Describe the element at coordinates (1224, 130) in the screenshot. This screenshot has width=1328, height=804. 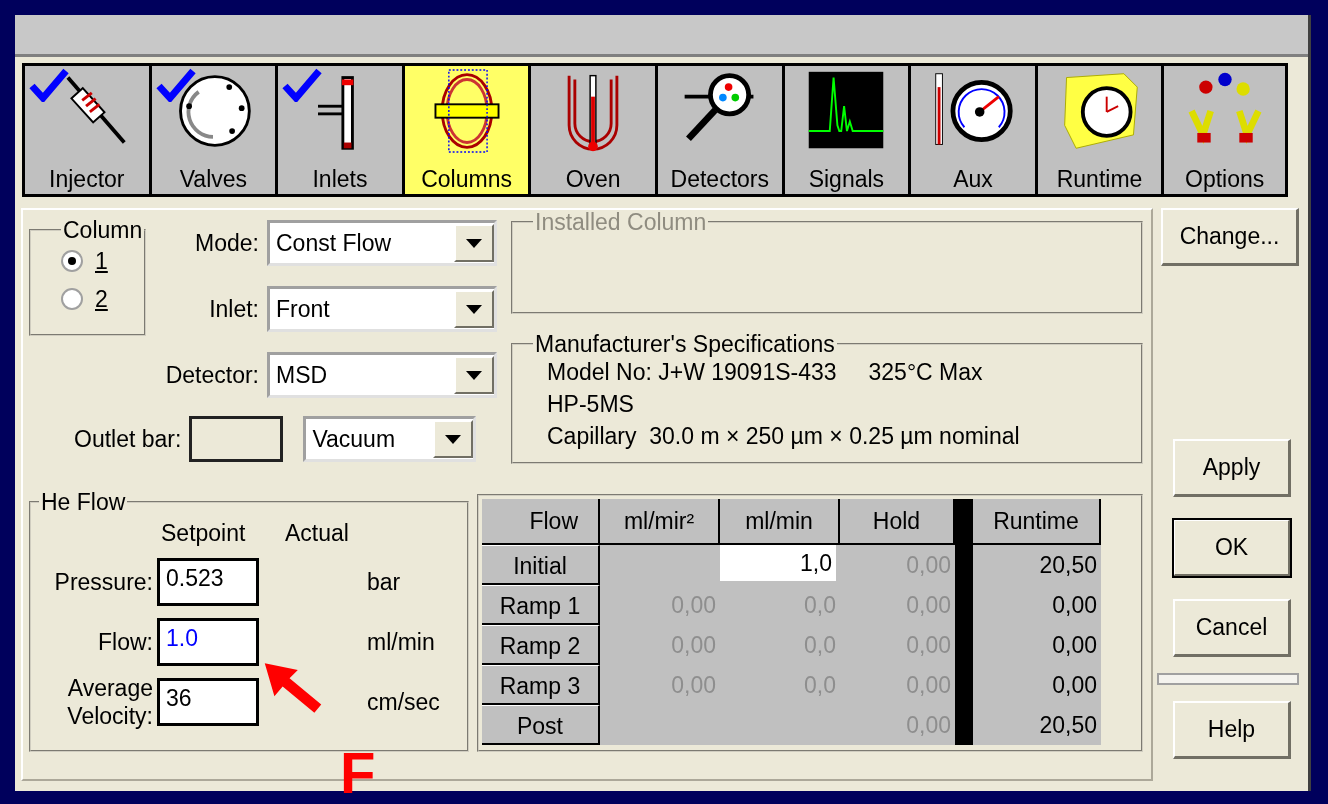
I see `tool-tab: Options` at that location.